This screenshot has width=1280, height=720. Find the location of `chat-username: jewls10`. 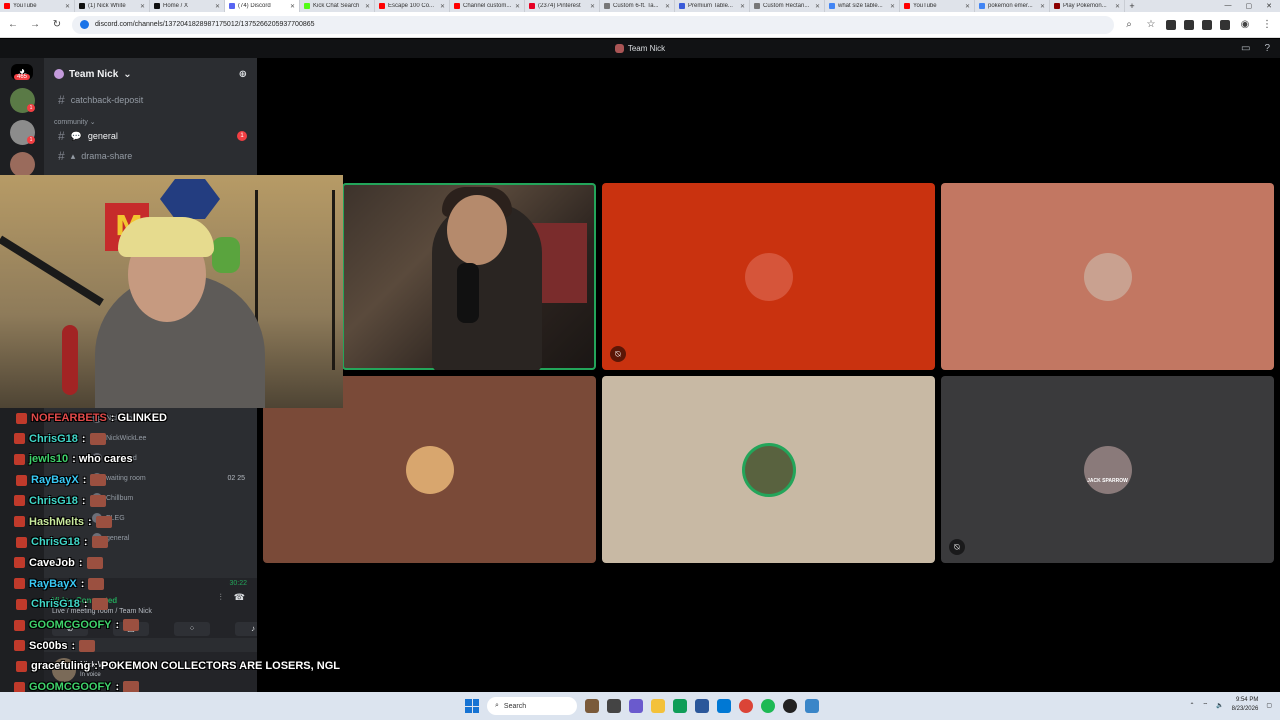

chat-username: jewls10 is located at coordinates (48, 459).